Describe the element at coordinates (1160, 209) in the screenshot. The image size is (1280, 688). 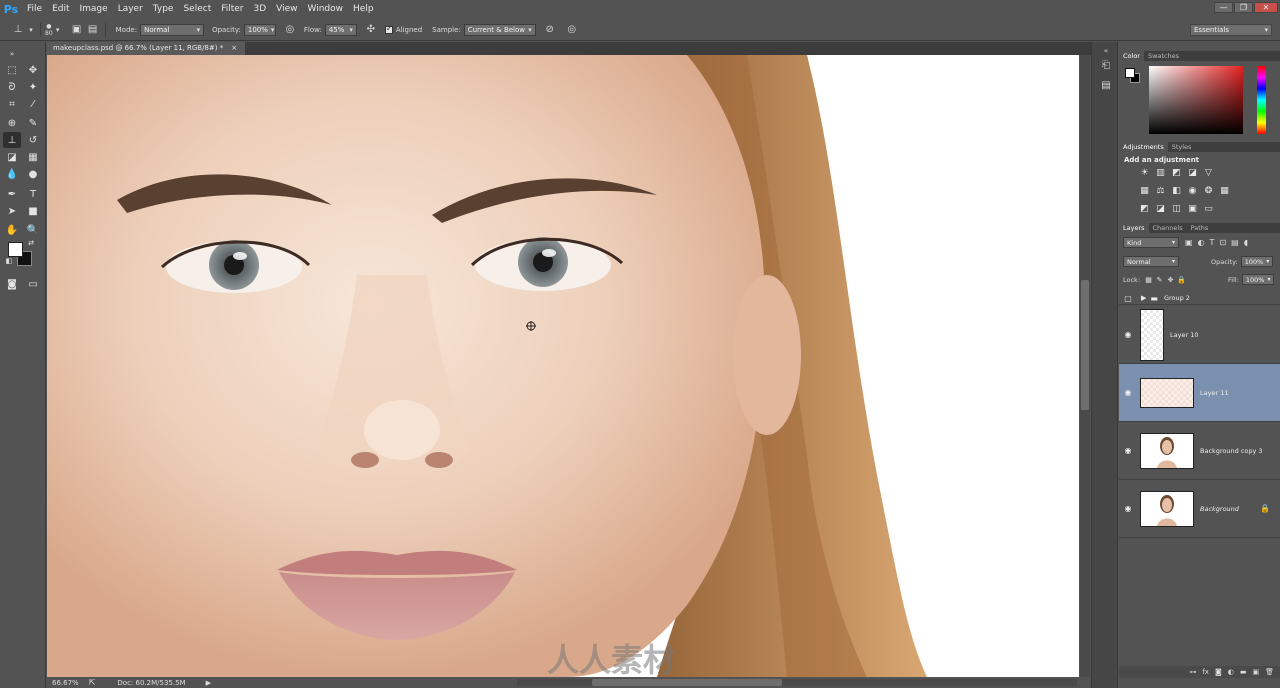
I see `posterize-icon: ◪` at that location.